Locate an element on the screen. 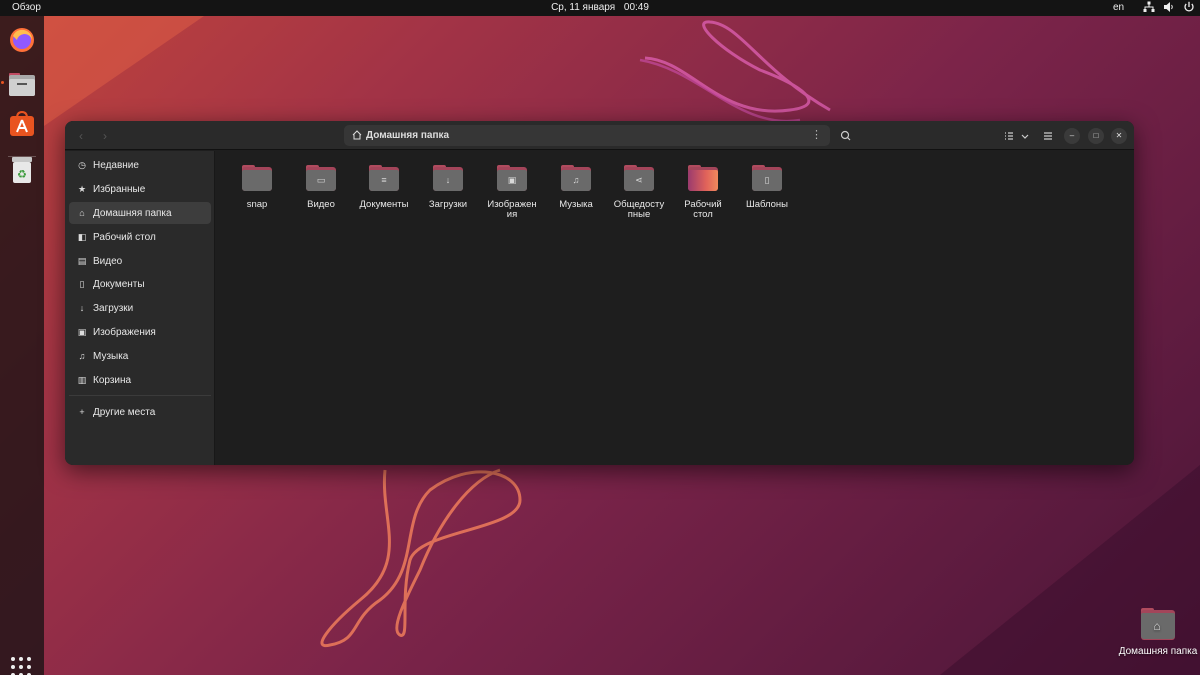 This screenshot has width=1200, height=675. file-item-music: ♫ Музыка is located at coordinates (576, 187).